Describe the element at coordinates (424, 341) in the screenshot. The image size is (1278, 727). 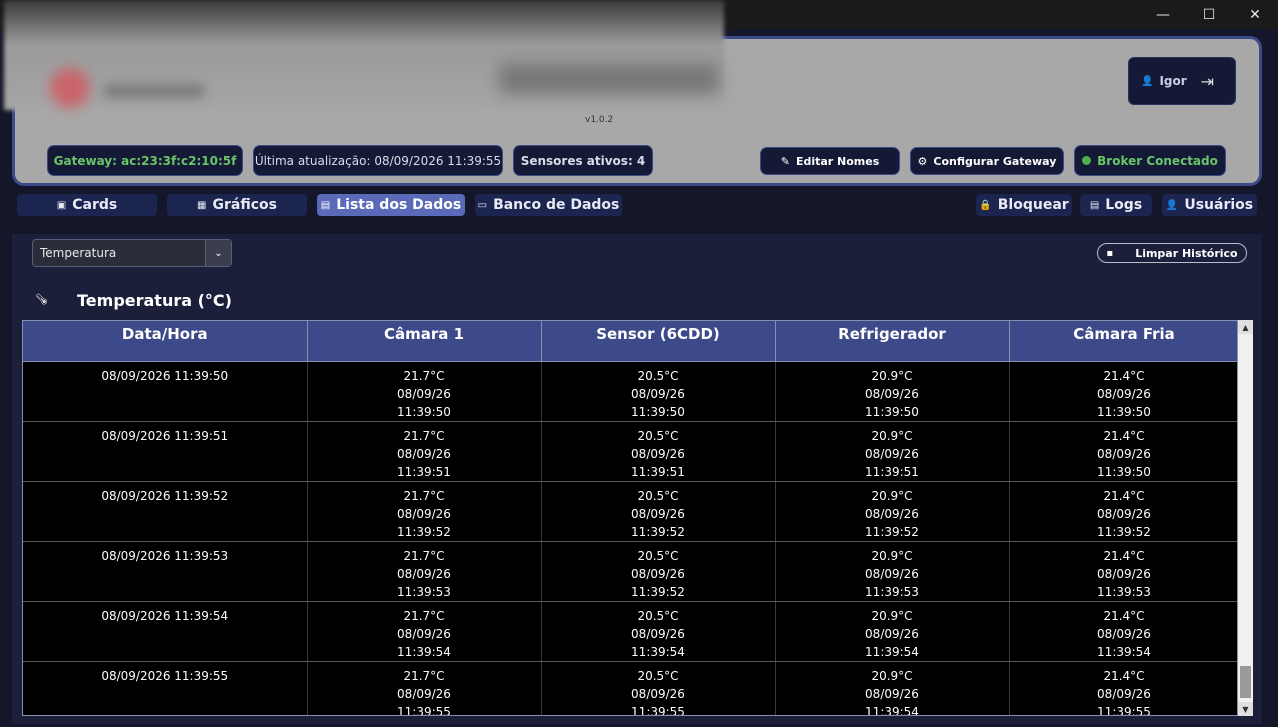
I see `header-camara-1: Câmara 1` at that location.